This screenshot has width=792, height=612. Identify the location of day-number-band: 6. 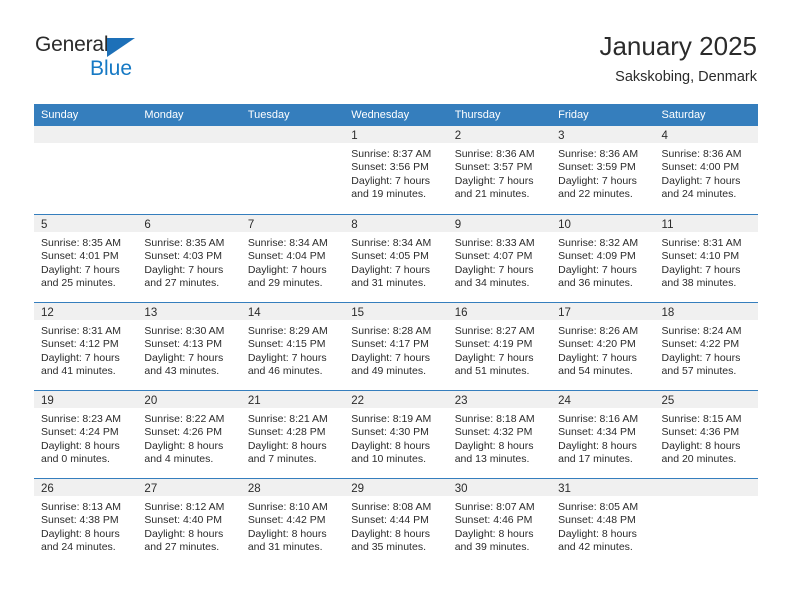
(189, 223).